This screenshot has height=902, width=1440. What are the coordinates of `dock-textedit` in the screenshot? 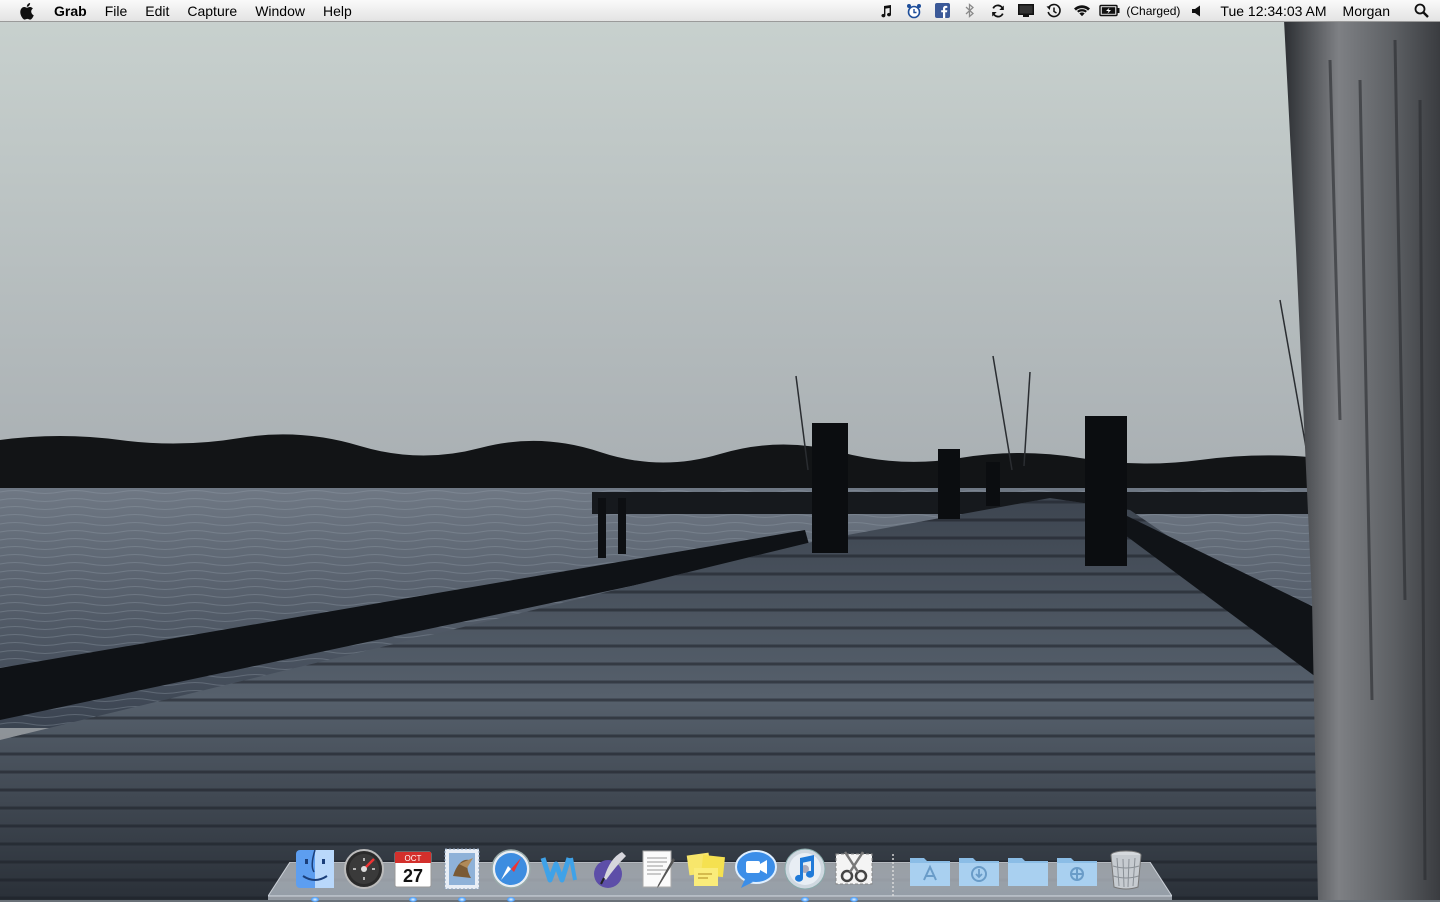 It's located at (658, 869).